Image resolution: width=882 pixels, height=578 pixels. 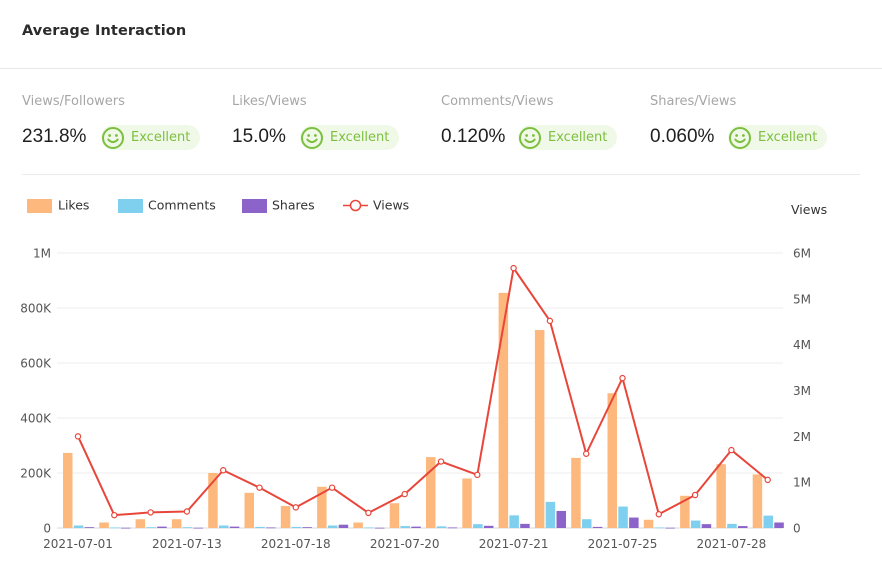 What do you see at coordinates (47, 529) in the screenshot?
I see `left-axis-tick-label: 0` at bounding box center [47, 529].